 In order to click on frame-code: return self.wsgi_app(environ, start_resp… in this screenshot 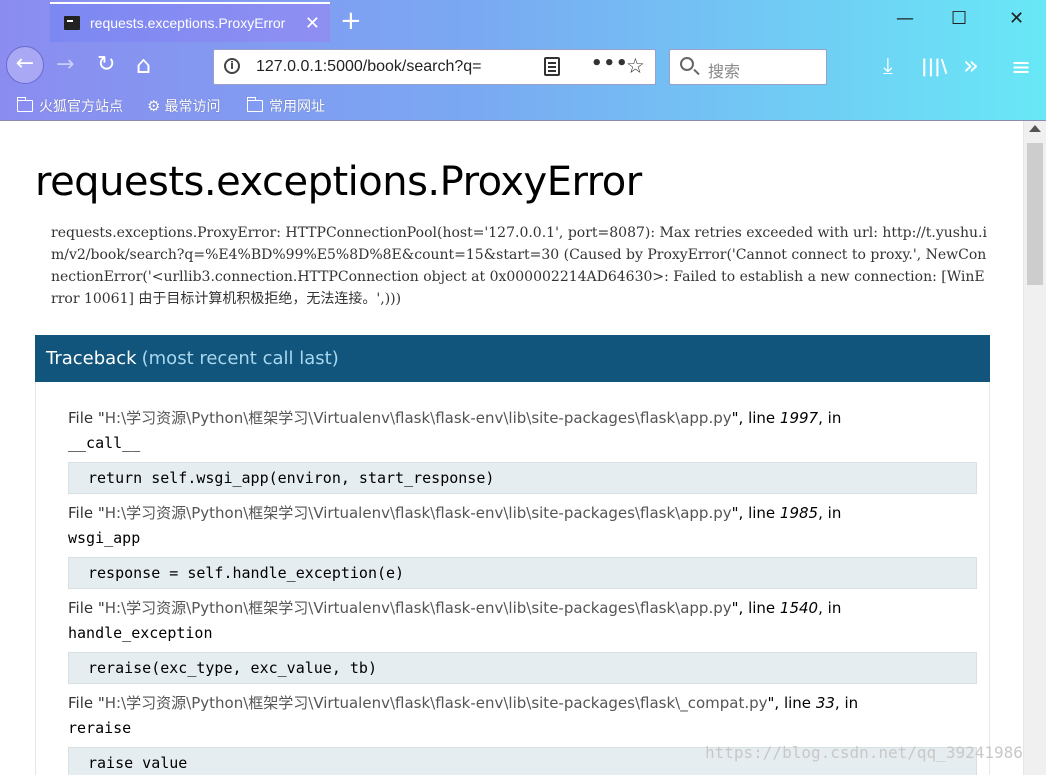, I will do `click(522, 478)`.